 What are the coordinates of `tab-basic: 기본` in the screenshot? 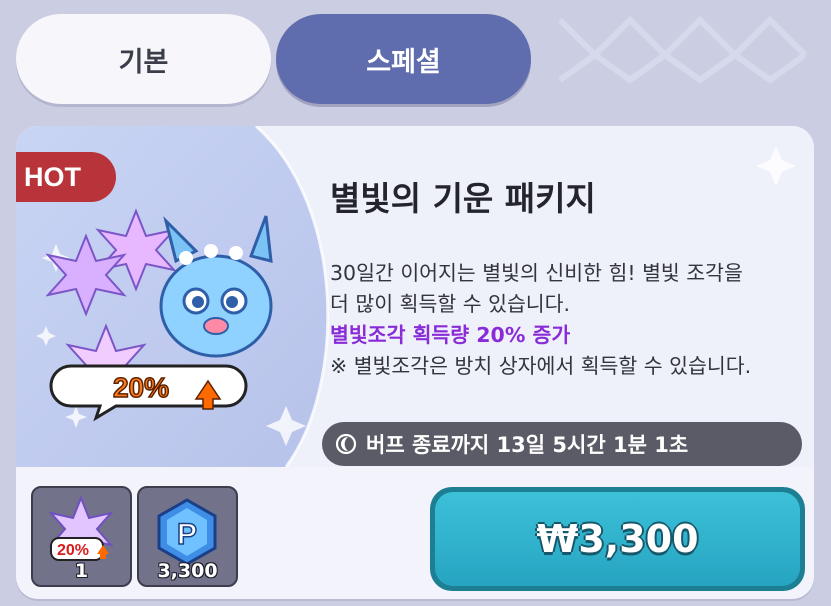 It's located at (143, 59).